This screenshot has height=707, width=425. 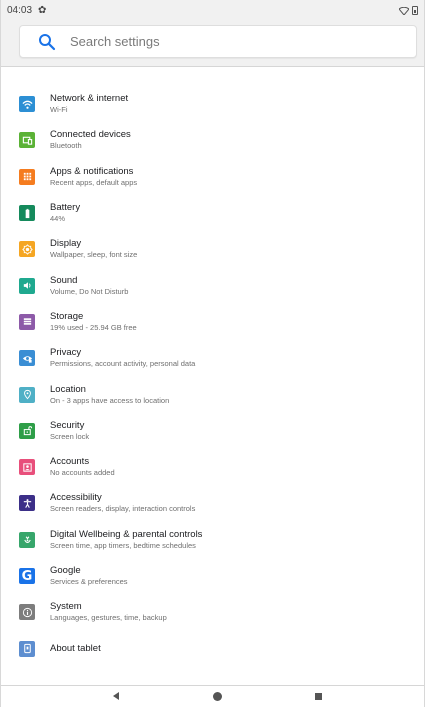 What do you see at coordinates (212, 104) in the screenshot?
I see `settings-item-network: Network & internet Wi-Fi` at bounding box center [212, 104].